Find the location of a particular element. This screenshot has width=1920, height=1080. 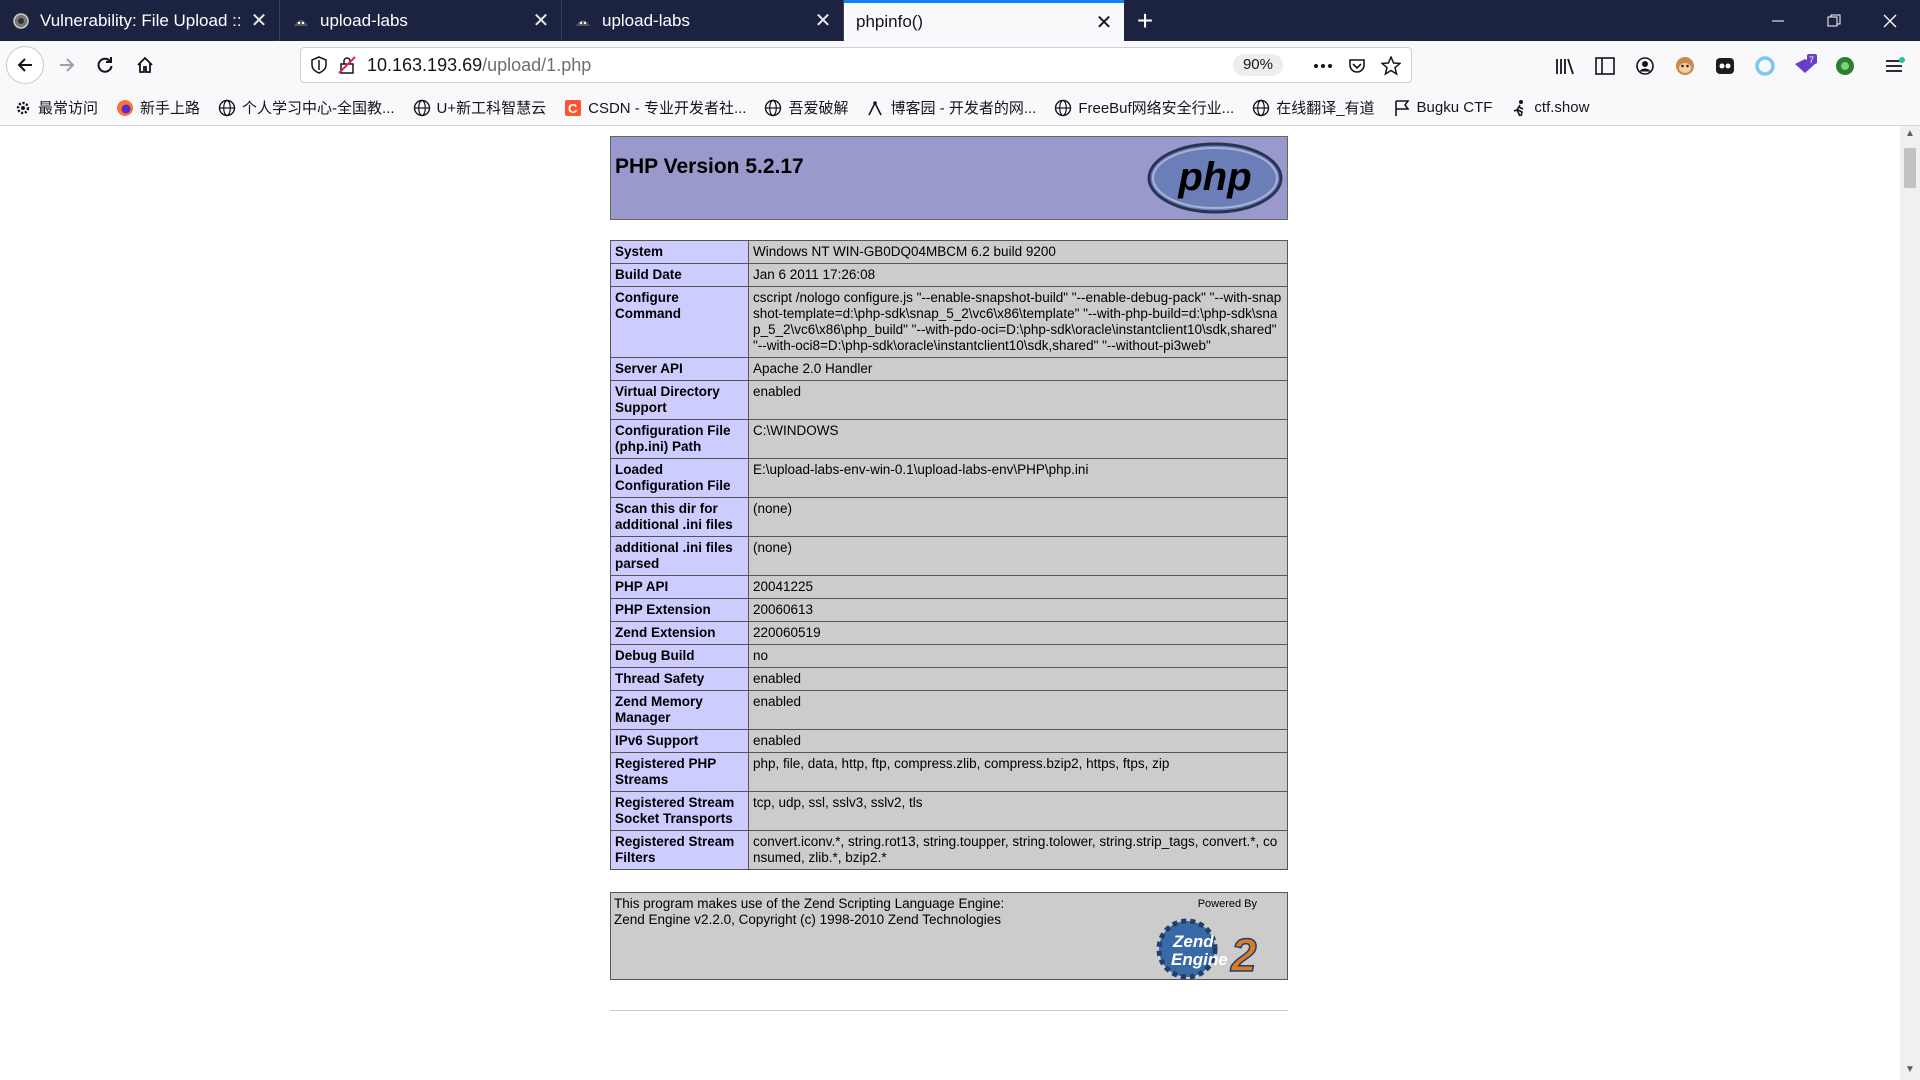

insecure-lock-icon is located at coordinates (347, 65).